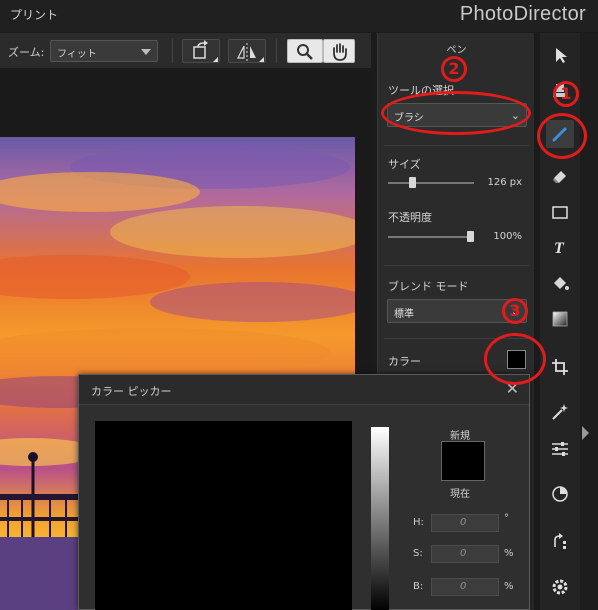 The image size is (598, 610). I want to click on opacity-label: 不透明度, so click(410, 217).